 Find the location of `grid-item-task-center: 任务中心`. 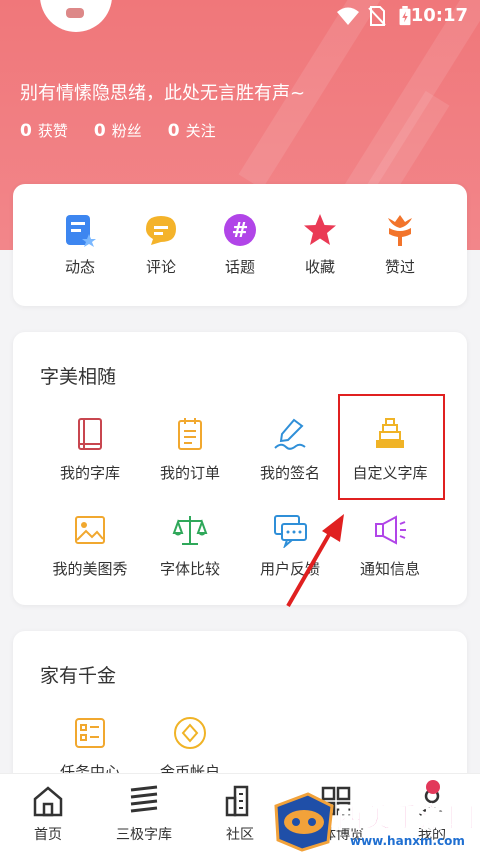

grid-item-task-center: 任务中心 is located at coordinates (90, 748).